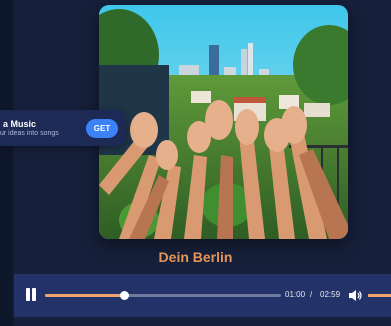 Image resolution: width=391 pixels, height=326 pixels. I want to click on volume-icon, so click(355, 295).